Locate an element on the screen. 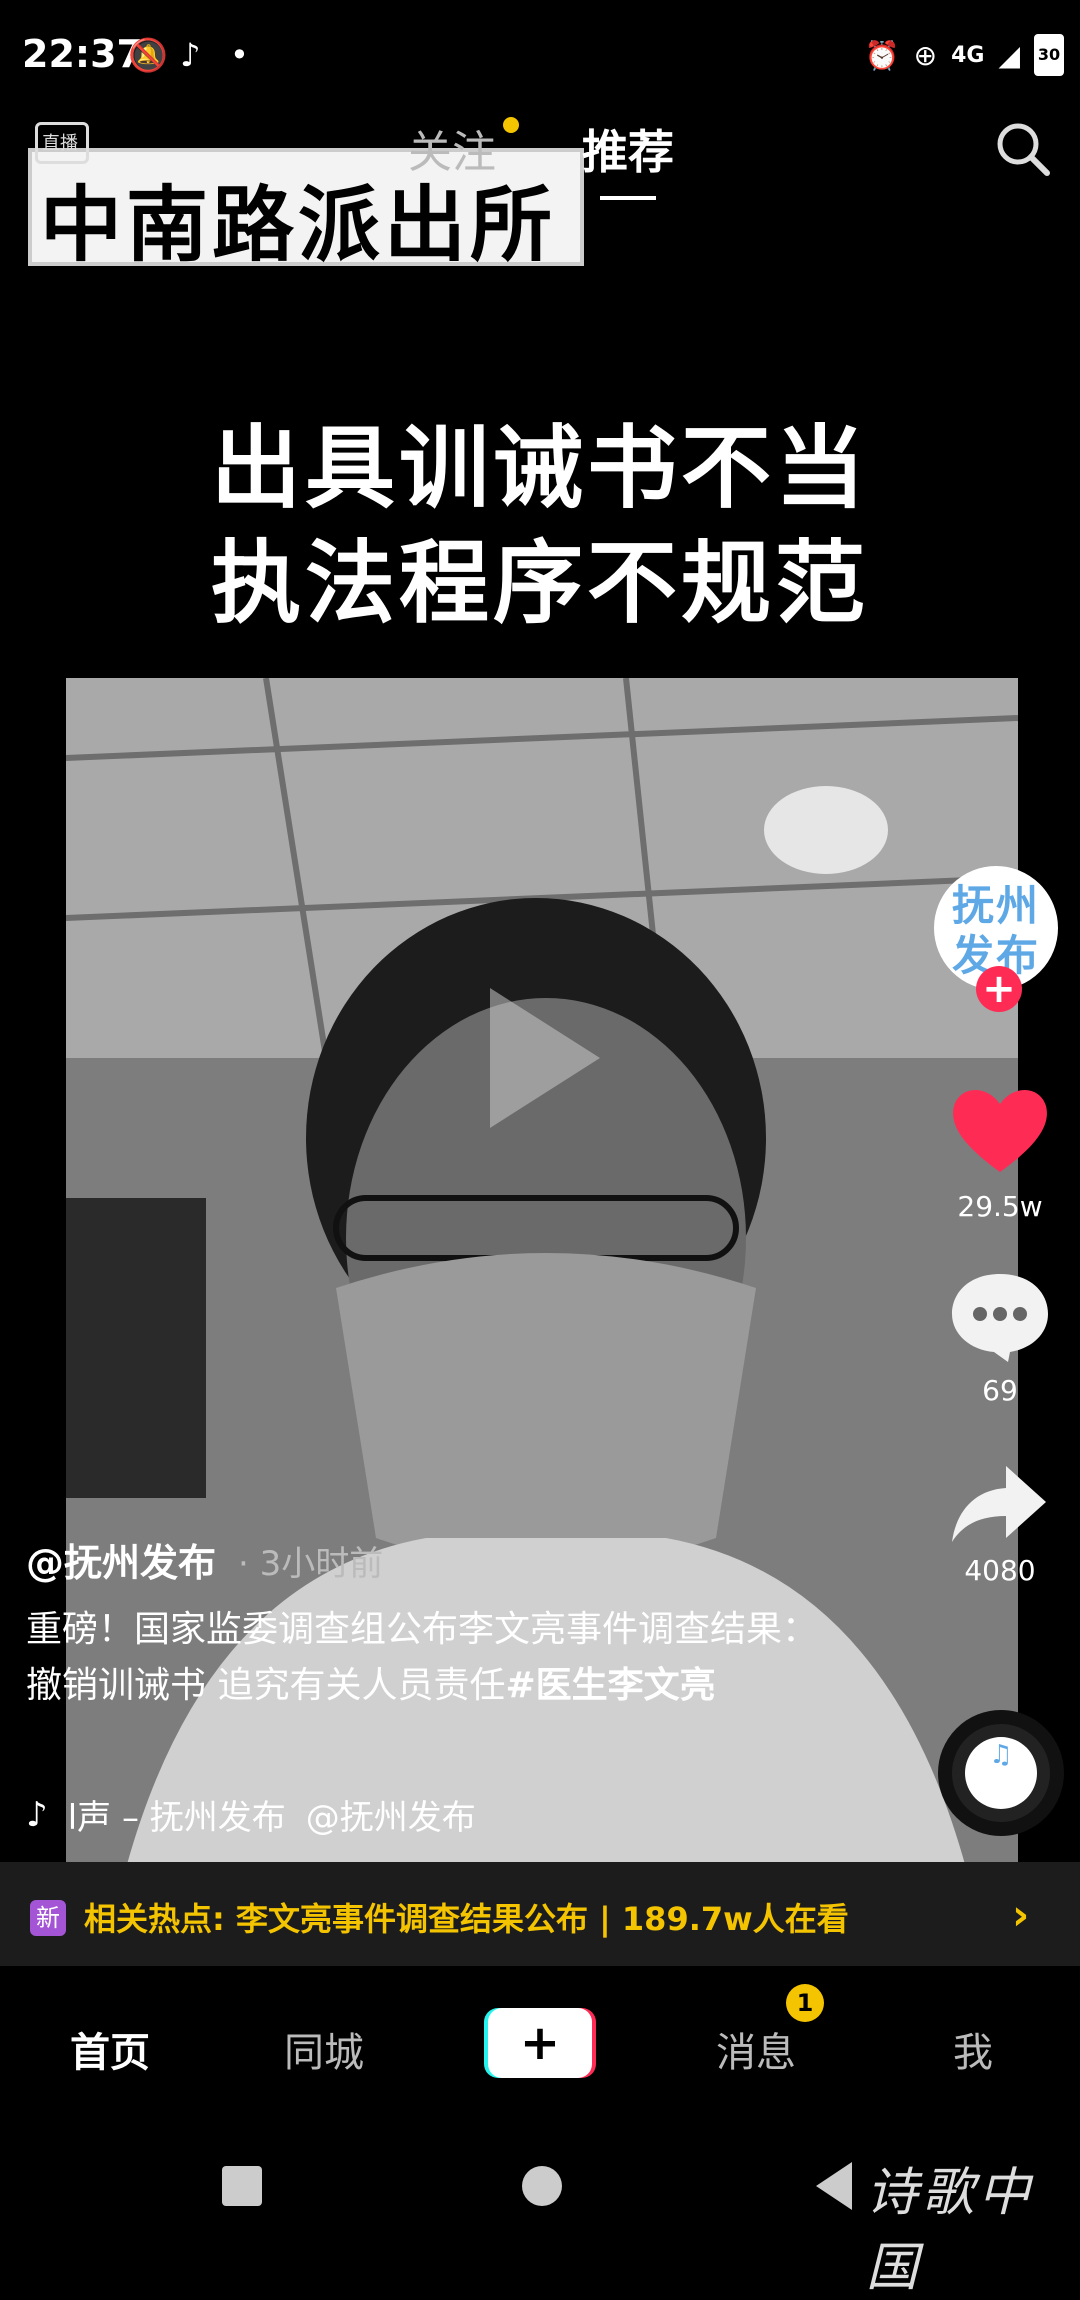 This screenshot has width=1080, height=2300. live-button: 直播 is located at coordinates (62, 142).